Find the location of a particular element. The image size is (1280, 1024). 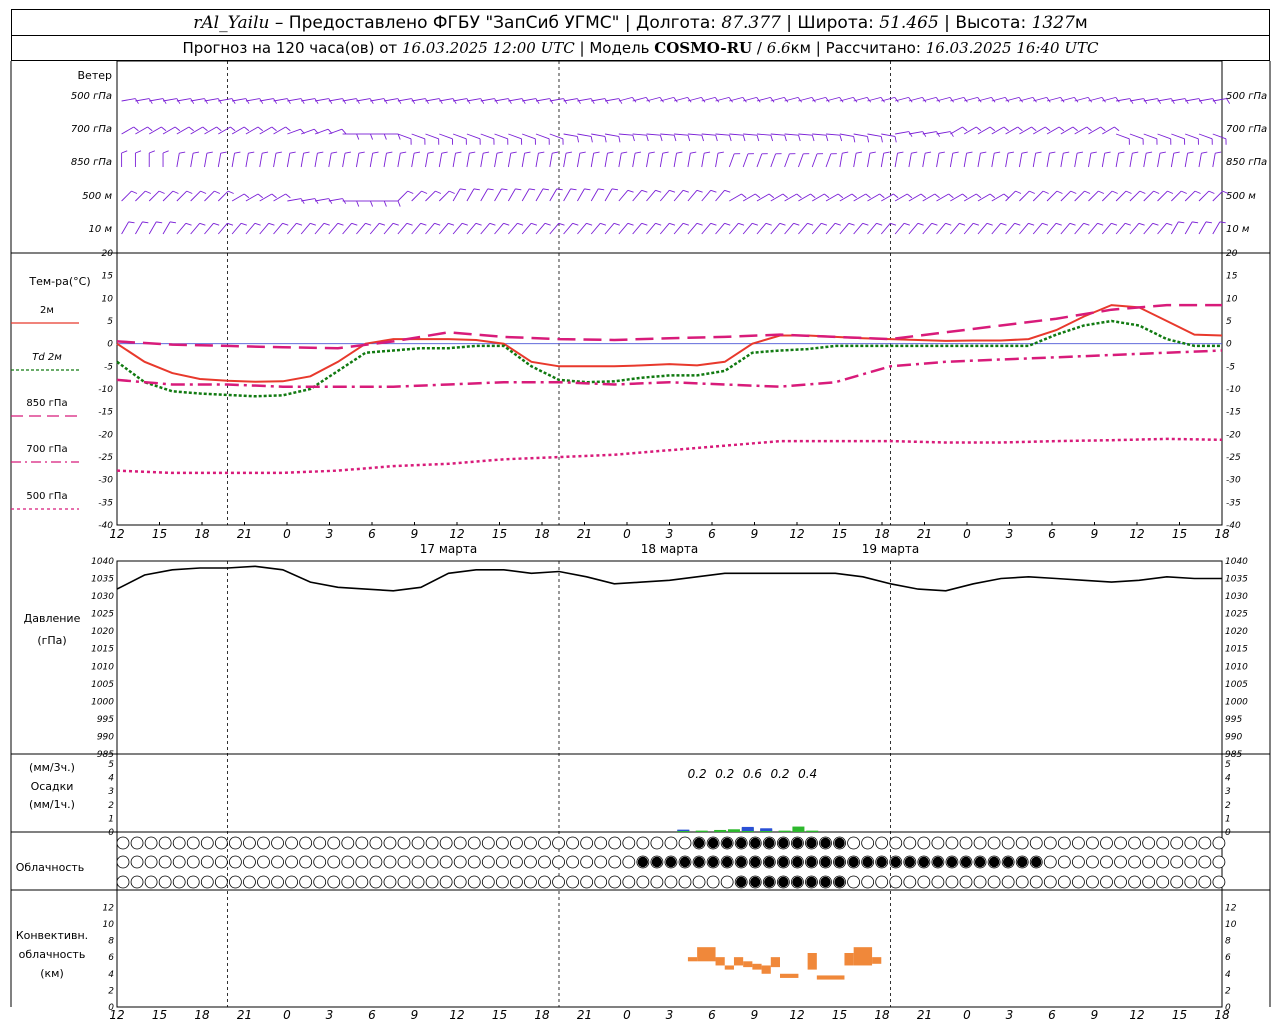

wind-level-label-left: 700 гПа is located at coordinates (91, 129).